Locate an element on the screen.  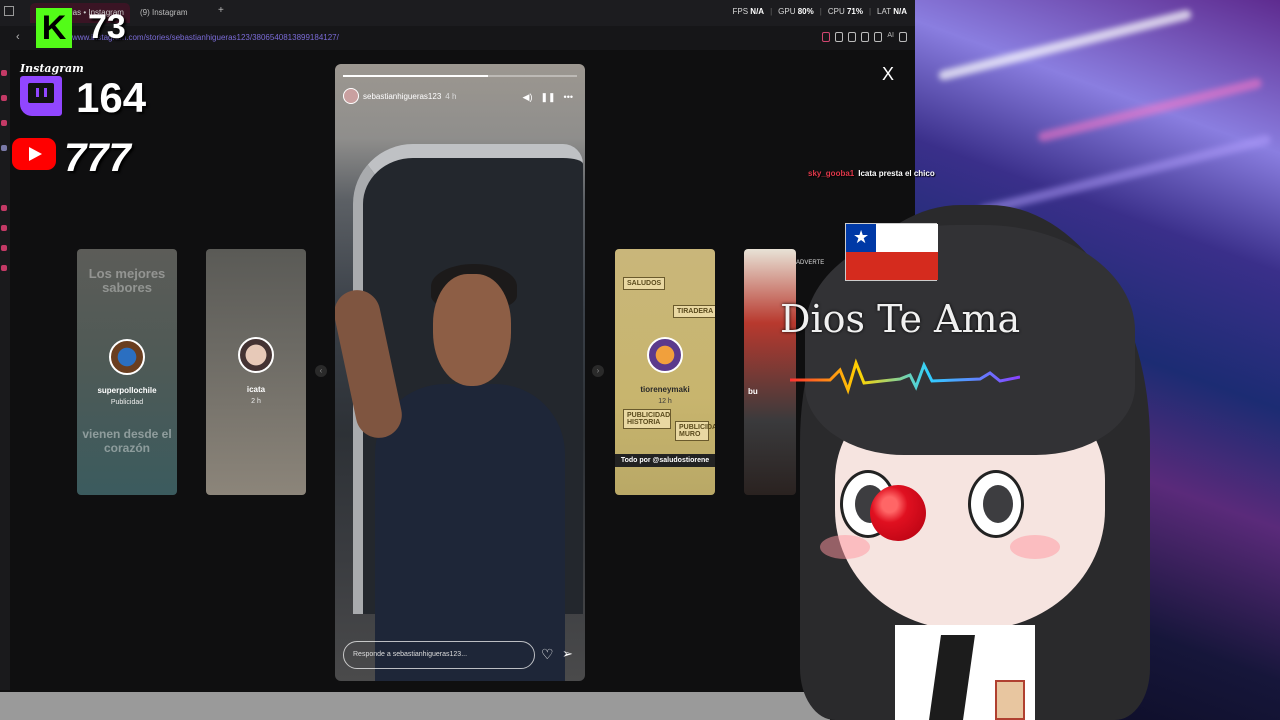
ai-button: AI is located at coordinates (890, 37).